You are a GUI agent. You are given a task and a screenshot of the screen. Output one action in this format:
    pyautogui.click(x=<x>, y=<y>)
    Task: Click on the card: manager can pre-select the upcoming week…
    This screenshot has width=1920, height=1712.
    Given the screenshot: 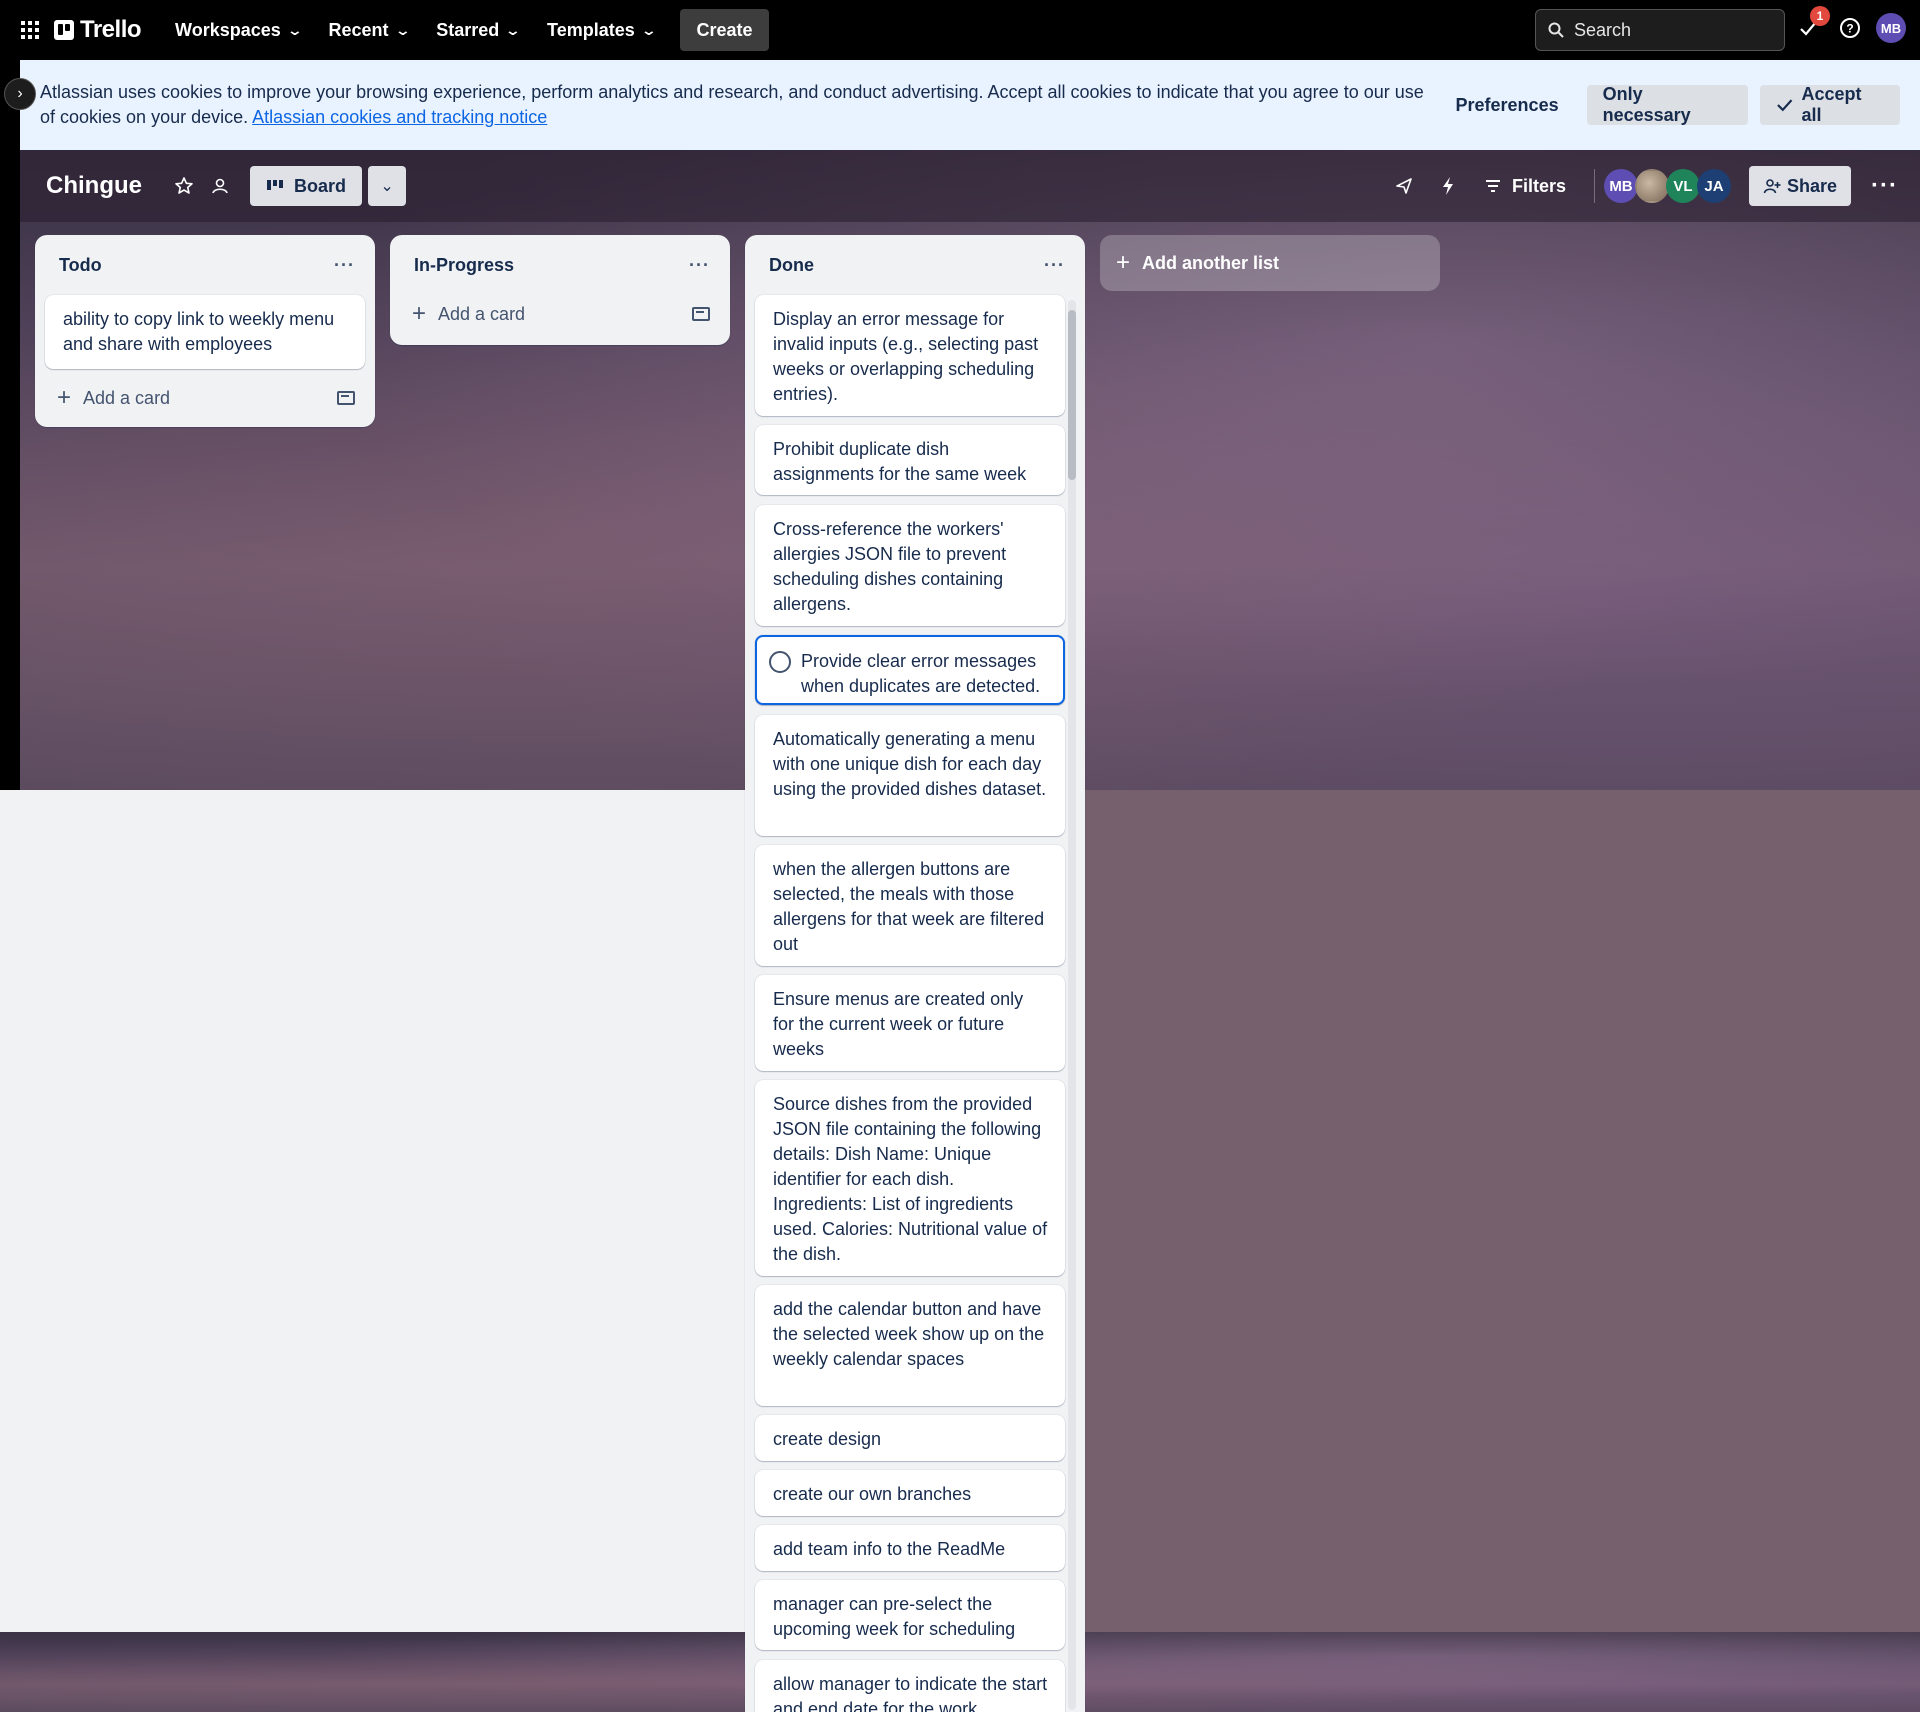 What is the action you would take?
    pyautogui.click(x=910, y=1615)
    